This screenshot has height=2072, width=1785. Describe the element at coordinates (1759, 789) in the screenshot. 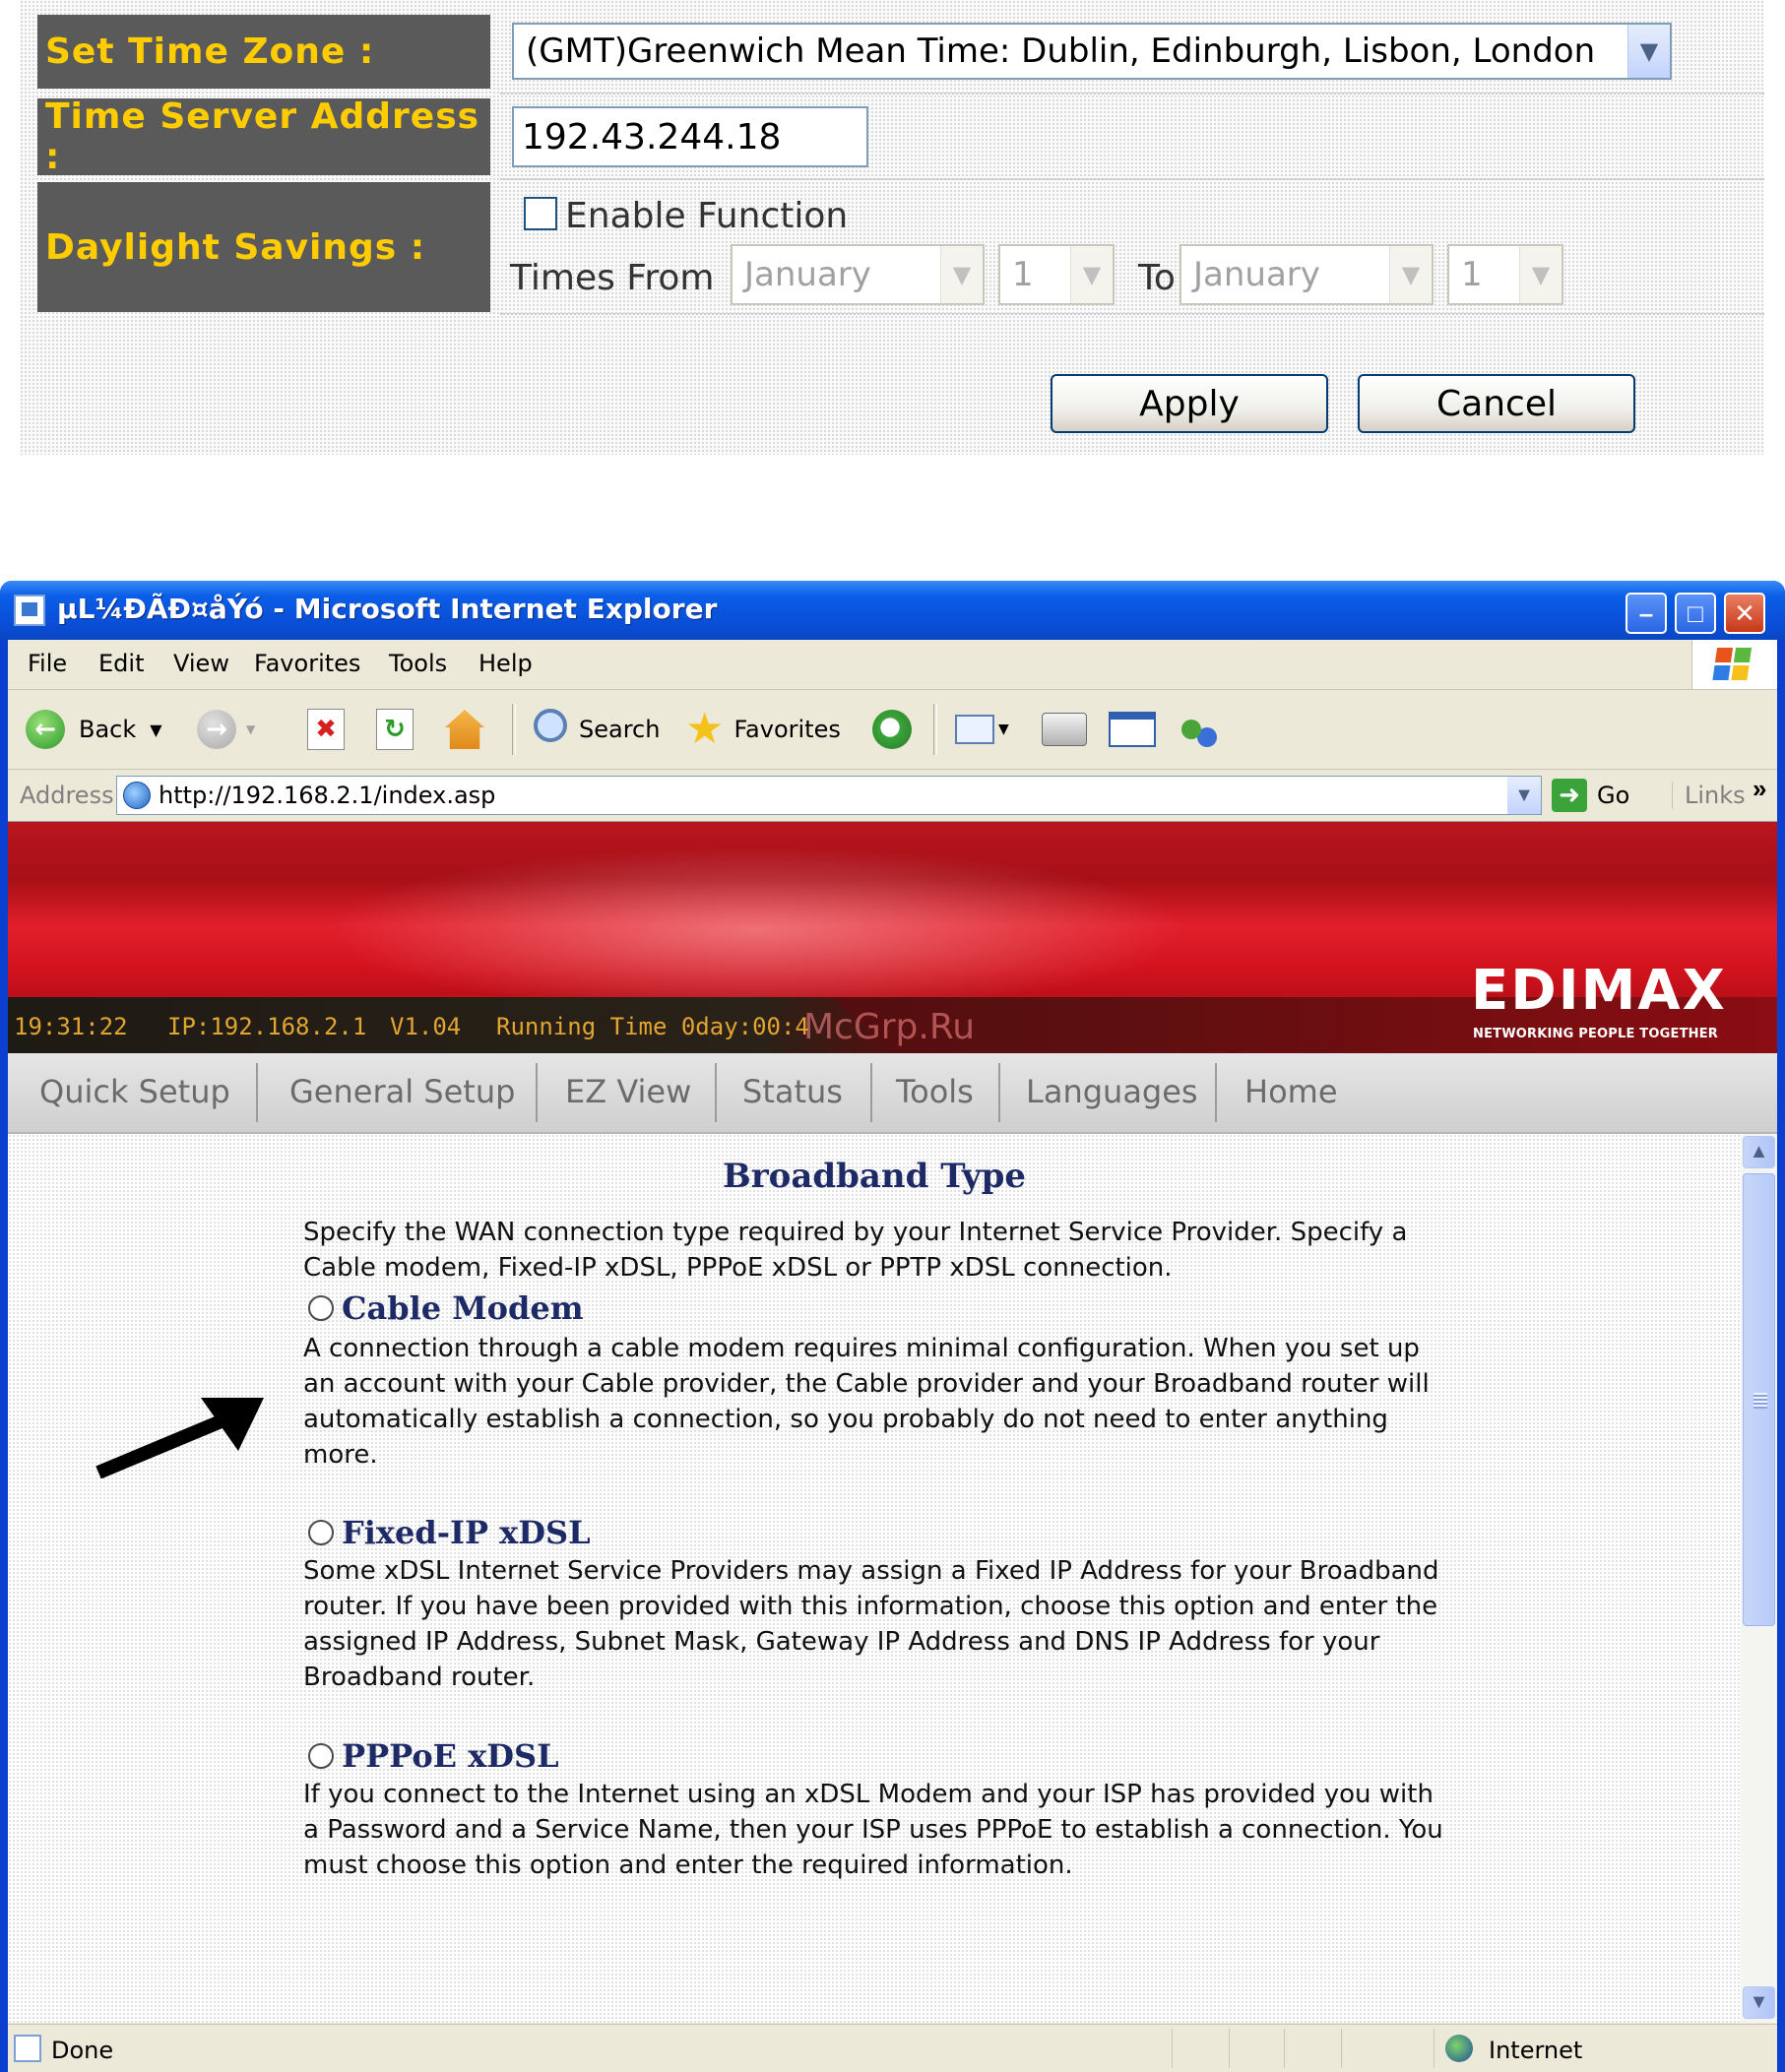

I see `chevron-double-right-icon: »` at that location.